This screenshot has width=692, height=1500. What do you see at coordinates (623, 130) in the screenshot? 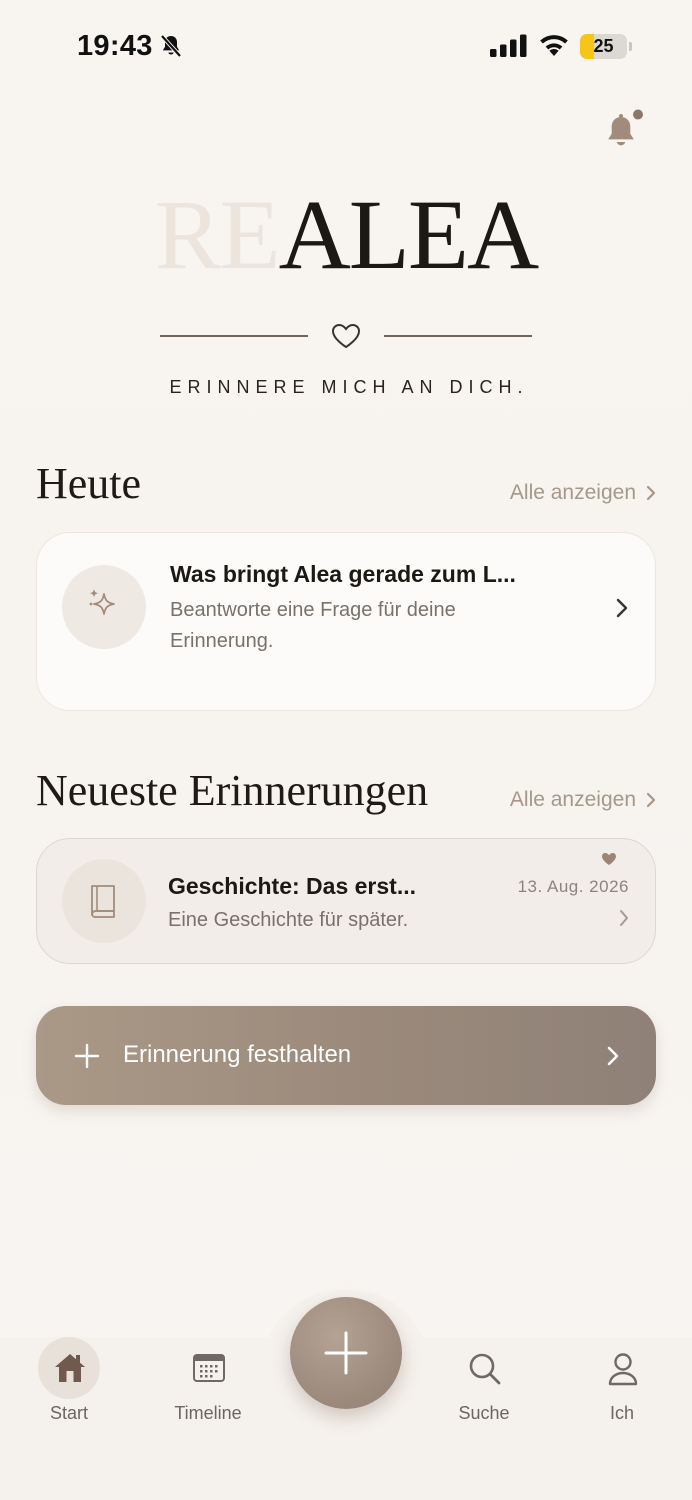
I see `notifications-bell-icon` at bounding box center [623, 130].